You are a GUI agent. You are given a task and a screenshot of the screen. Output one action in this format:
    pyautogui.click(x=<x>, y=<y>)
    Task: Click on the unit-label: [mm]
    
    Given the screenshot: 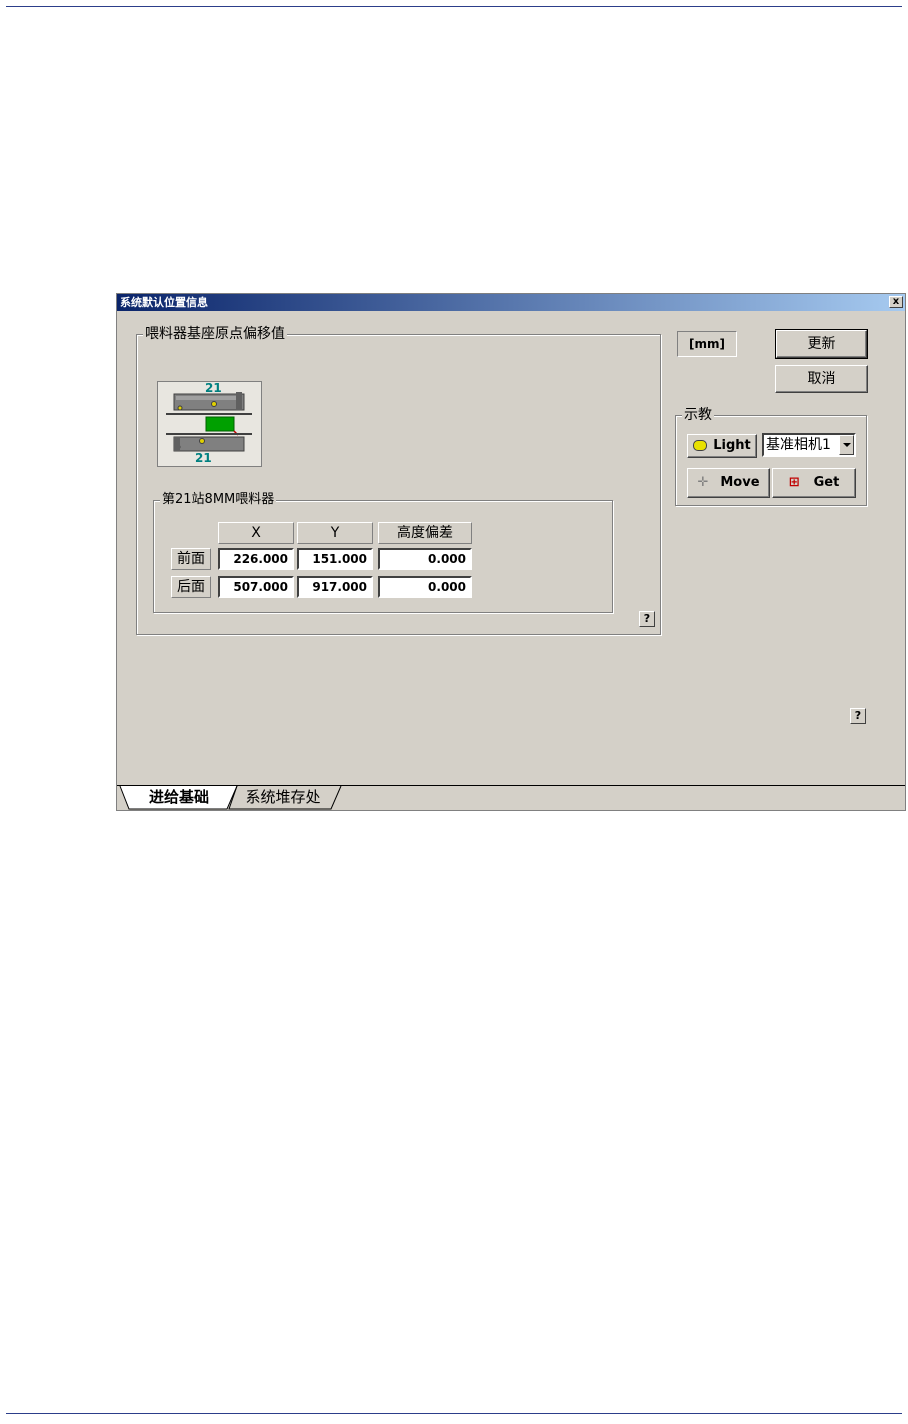 What is the action you would take?
    pyautogui.click(x=707, y=344)
    